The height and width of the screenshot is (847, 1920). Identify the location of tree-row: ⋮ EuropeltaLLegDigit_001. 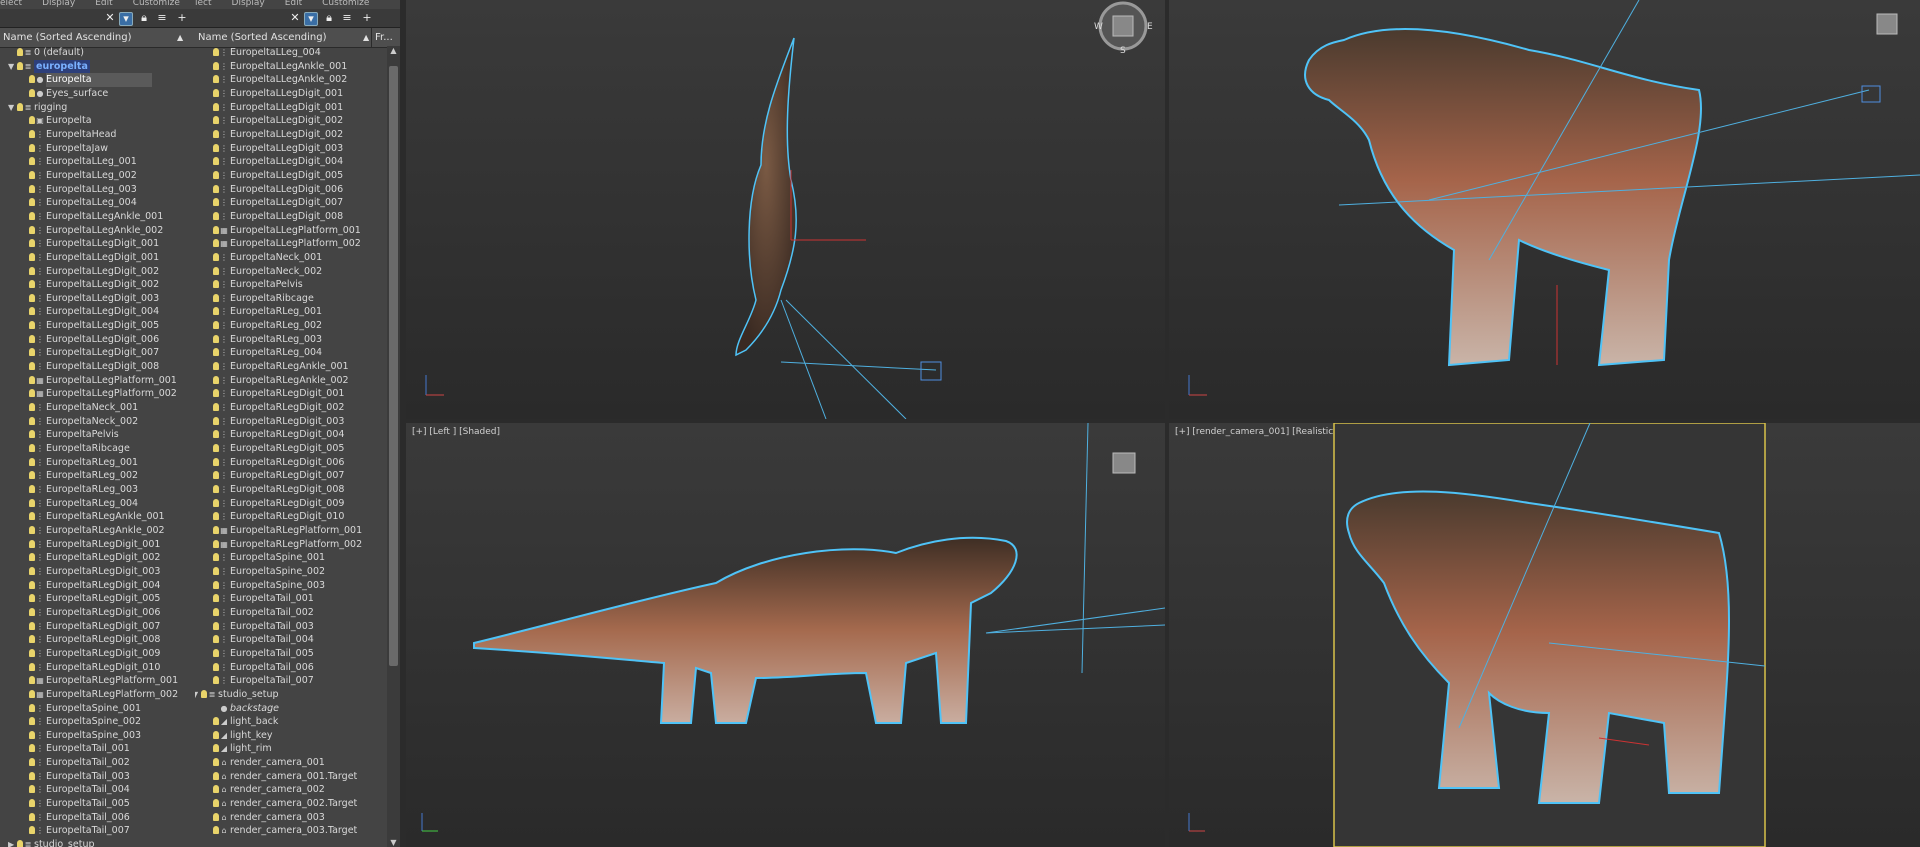
(97, 258).